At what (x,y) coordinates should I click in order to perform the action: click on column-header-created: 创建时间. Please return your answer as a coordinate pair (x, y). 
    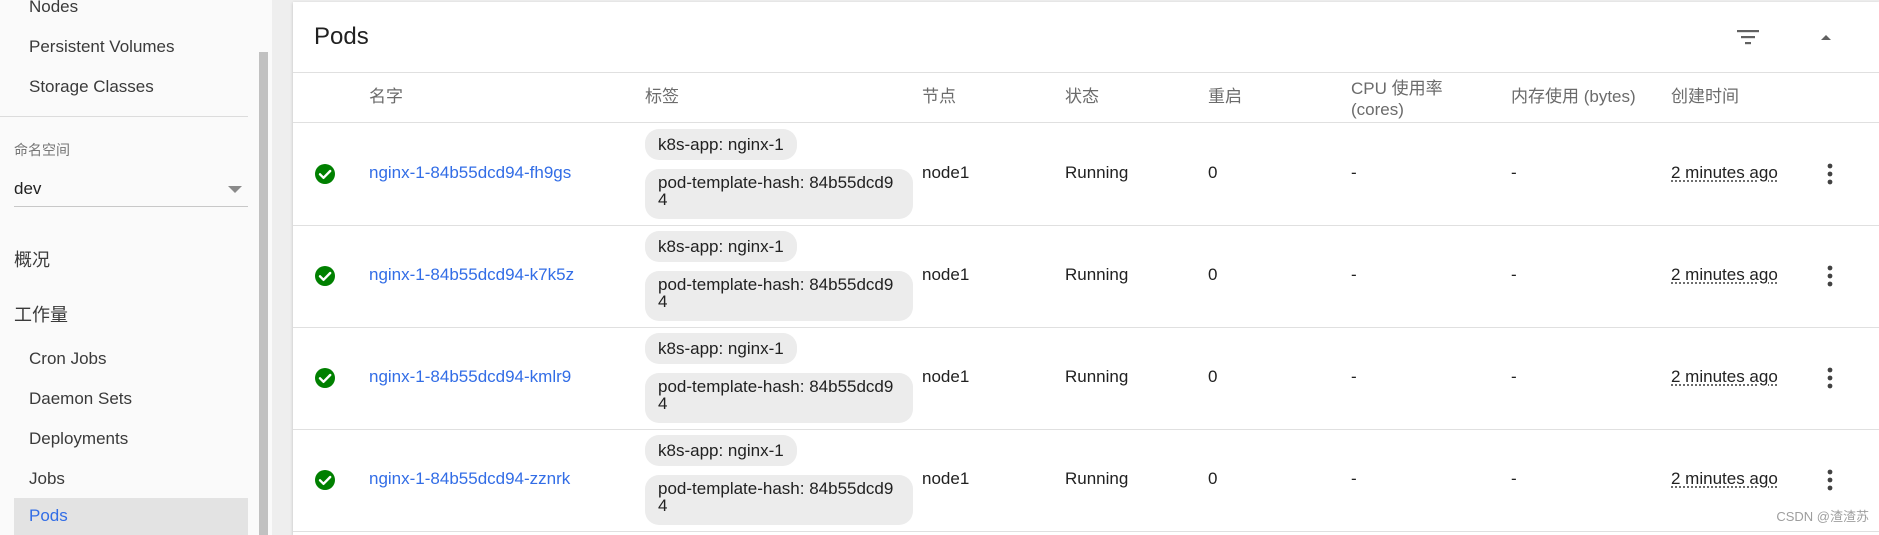
    Looking at the image, I should click on (1705, 96).